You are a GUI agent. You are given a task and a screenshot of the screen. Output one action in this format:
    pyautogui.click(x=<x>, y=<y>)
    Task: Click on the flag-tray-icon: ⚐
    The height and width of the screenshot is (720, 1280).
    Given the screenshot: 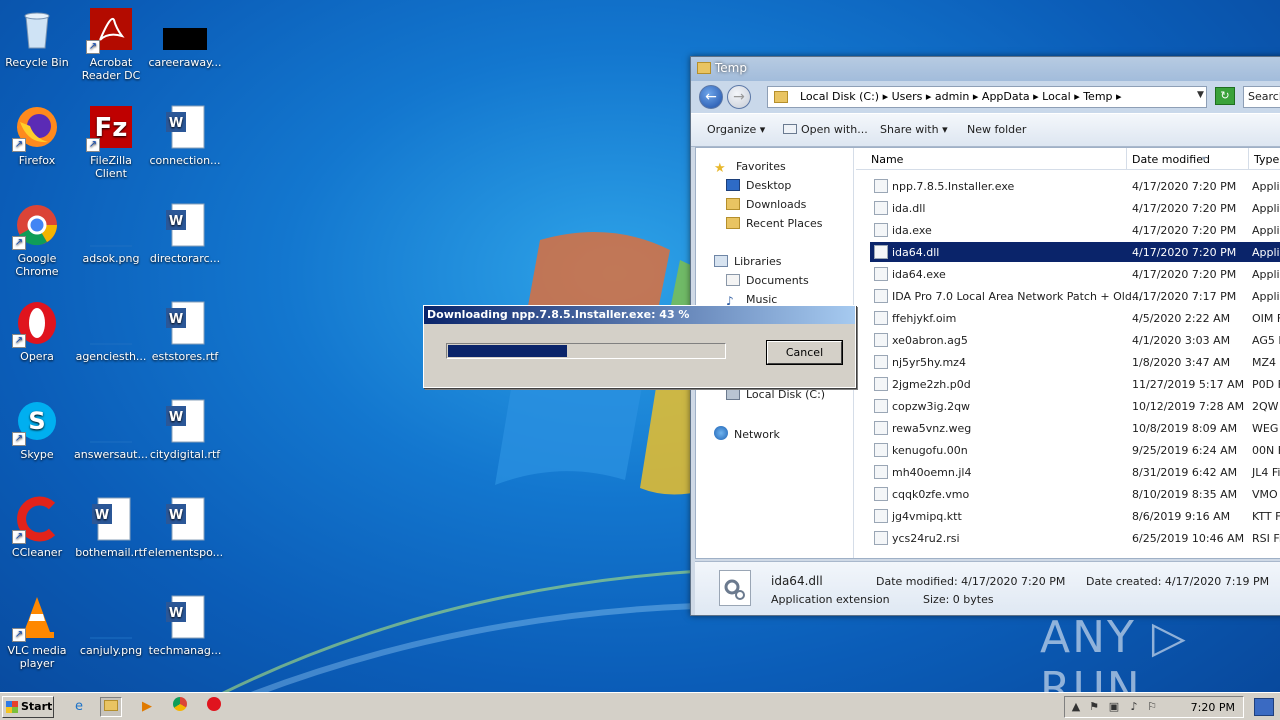 What is the action you would take?
    pyautogui.click(x=1152, y=707)
    